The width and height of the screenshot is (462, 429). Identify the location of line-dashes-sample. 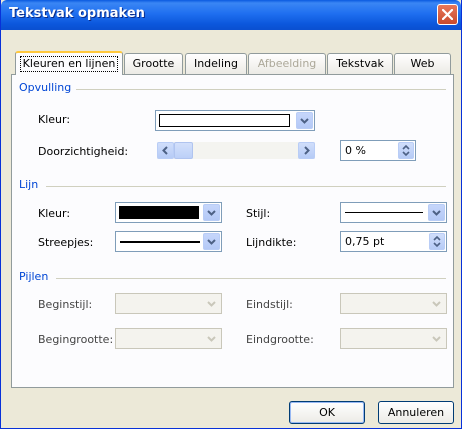
(160, 242).